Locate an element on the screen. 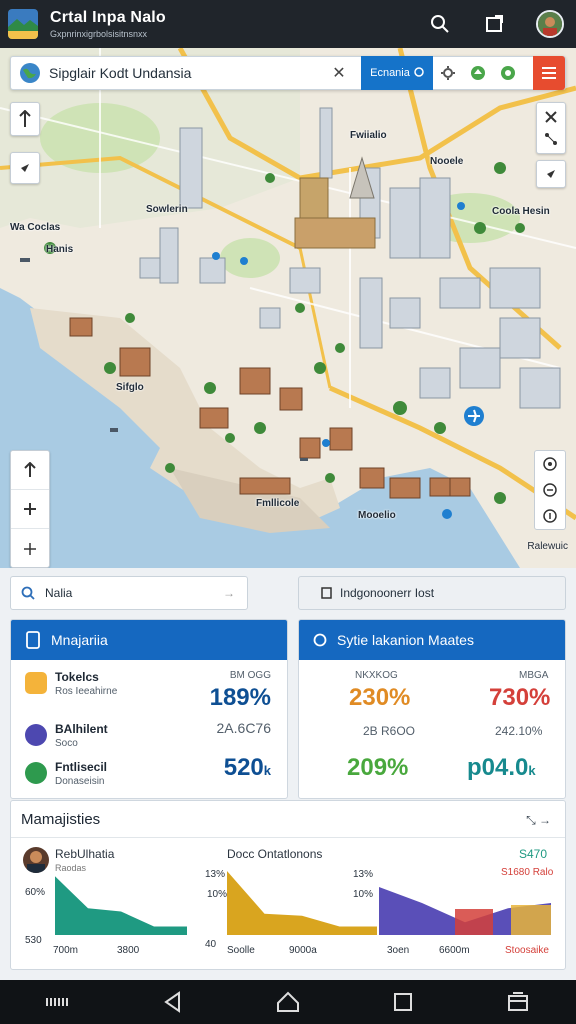 The height and width of the screenshot is (1024, 576). home-button is located at coordinates (288, 1002).